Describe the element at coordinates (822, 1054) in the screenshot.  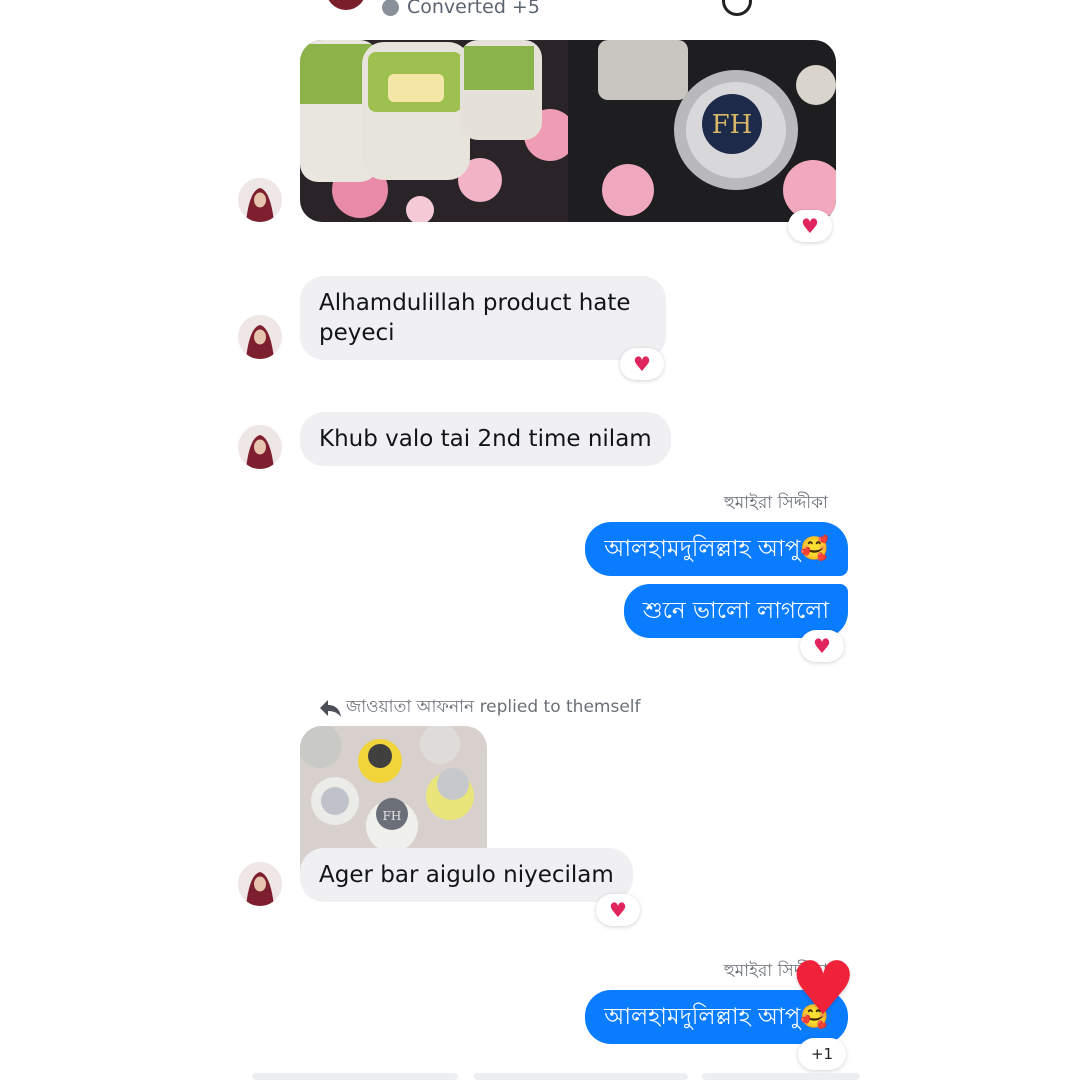
I see `reaction-count: +1` at that location.